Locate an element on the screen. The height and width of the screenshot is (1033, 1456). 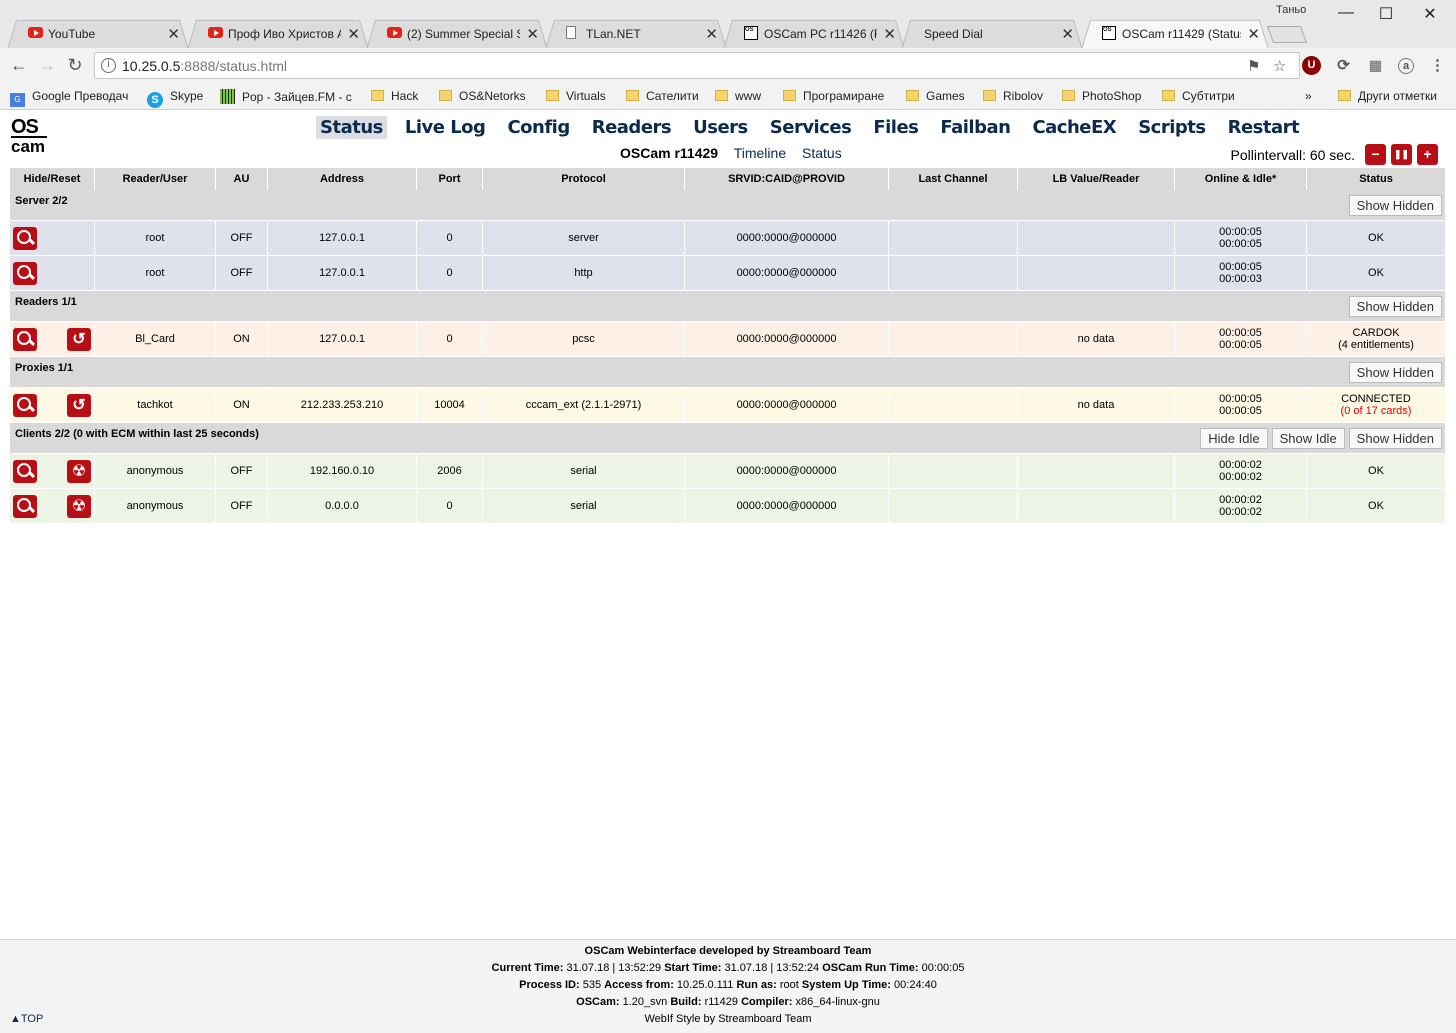
cell-port: 2006 is located at coordinates (450, 471).